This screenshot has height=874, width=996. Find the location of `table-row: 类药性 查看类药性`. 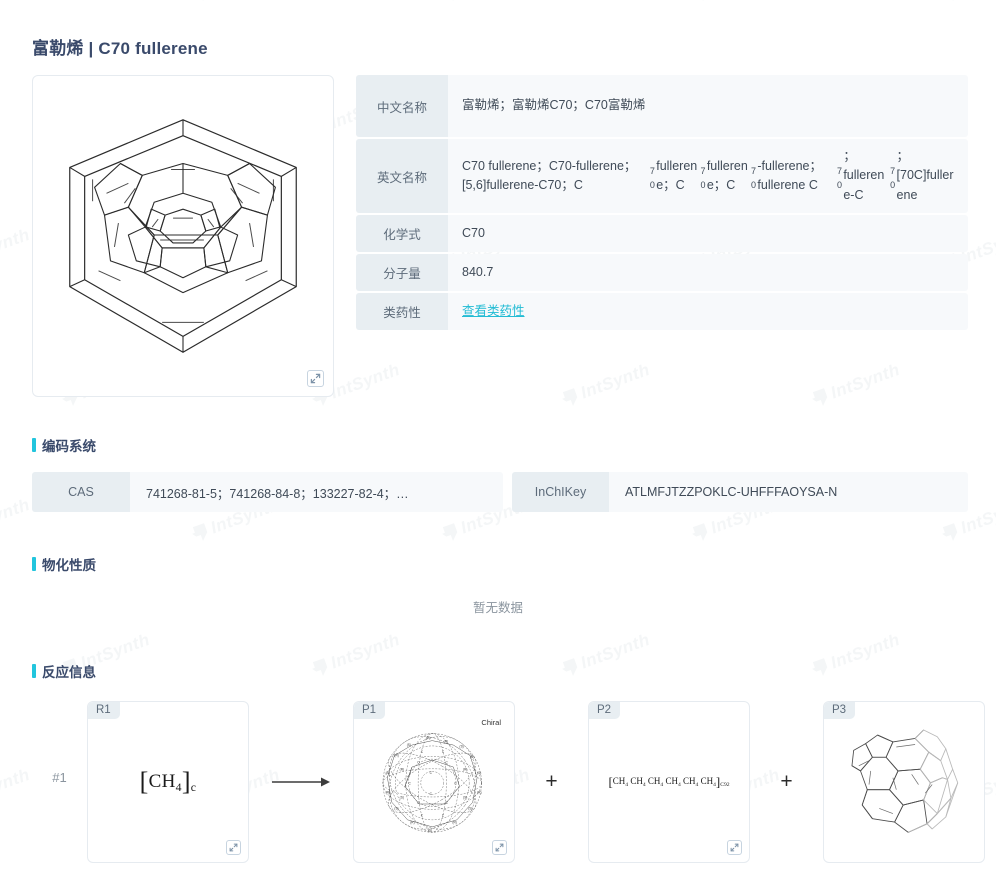

table-row: 类药性 查看类药性 is located at coordinates (662, 312).